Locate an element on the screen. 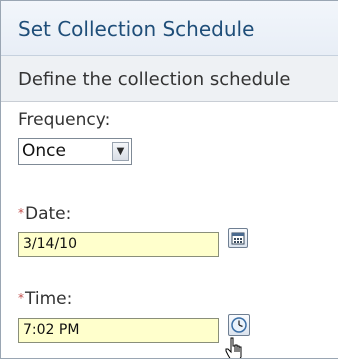 The image size is (339, 359). frequency-selected-value: Once is located at coordinates (44, 151).